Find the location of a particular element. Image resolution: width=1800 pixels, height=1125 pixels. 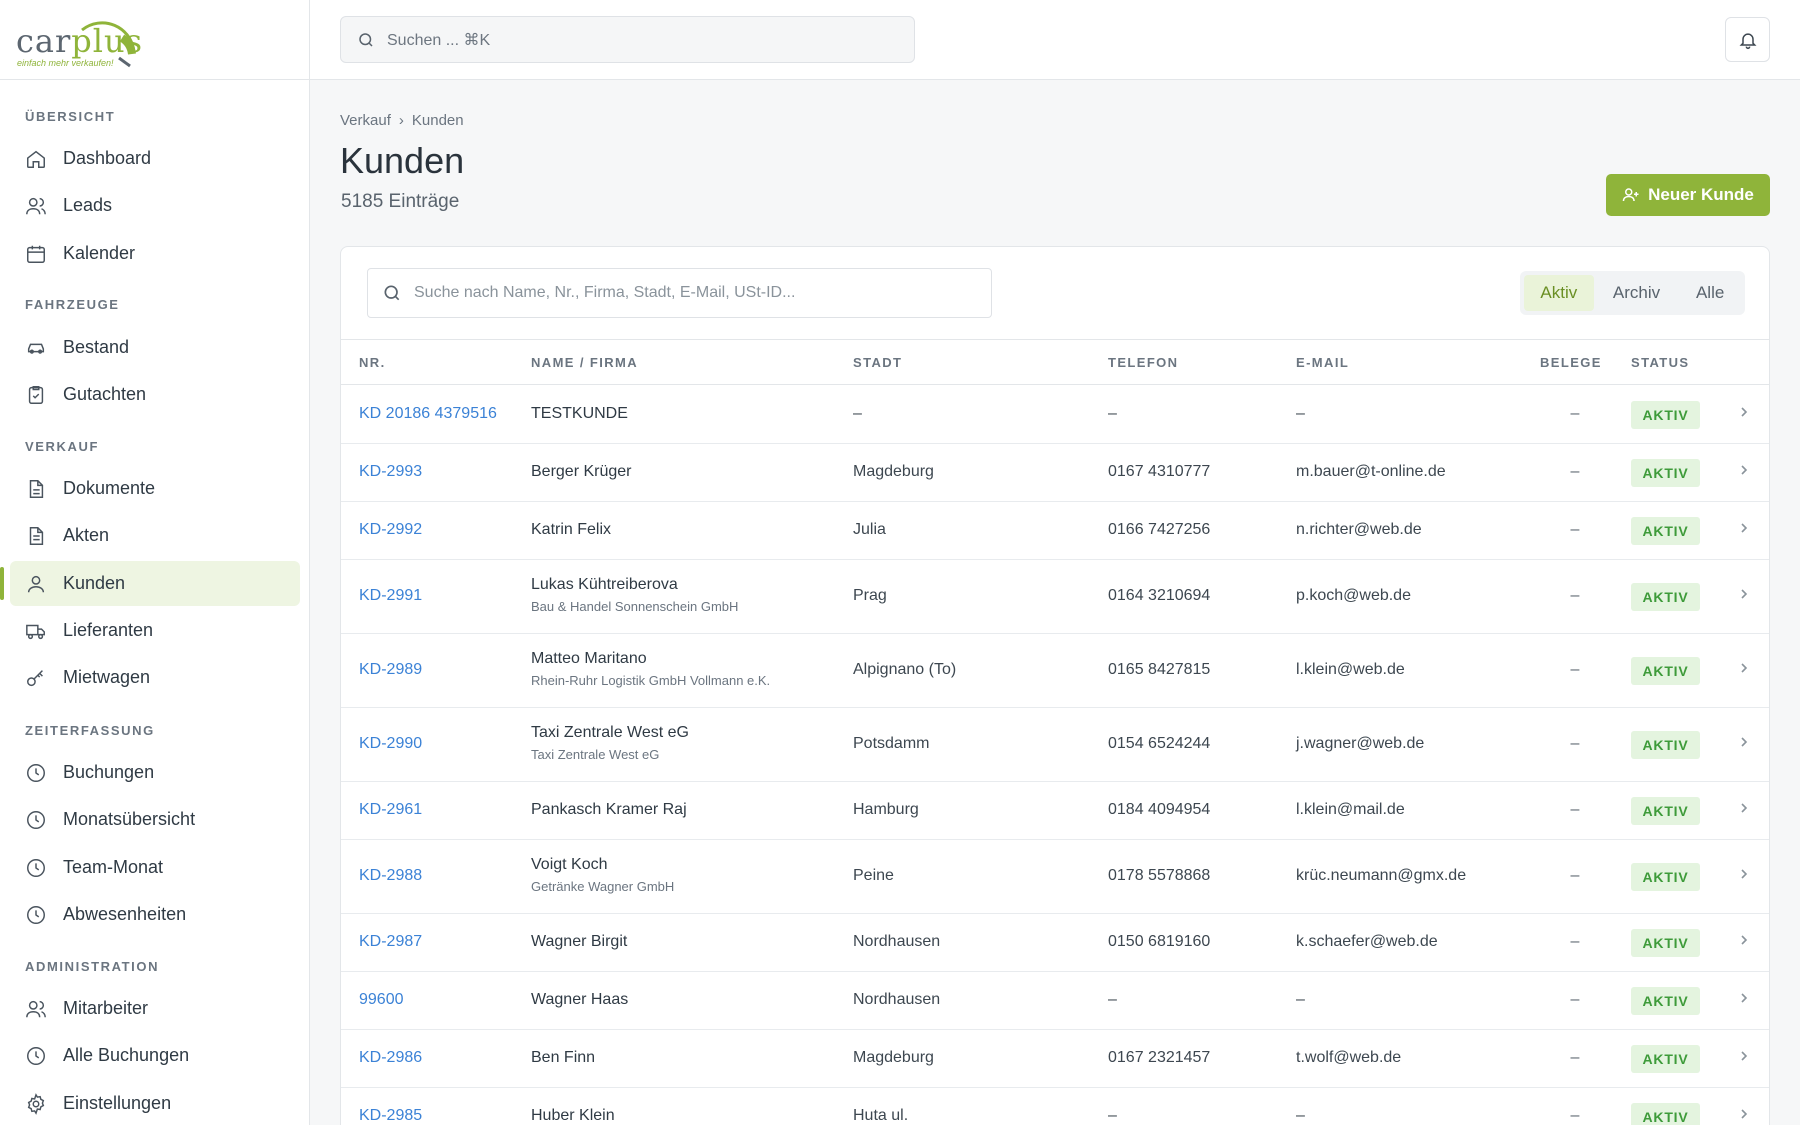

customer-email: n.richter@web.de is located at coordinates (1359, 529).